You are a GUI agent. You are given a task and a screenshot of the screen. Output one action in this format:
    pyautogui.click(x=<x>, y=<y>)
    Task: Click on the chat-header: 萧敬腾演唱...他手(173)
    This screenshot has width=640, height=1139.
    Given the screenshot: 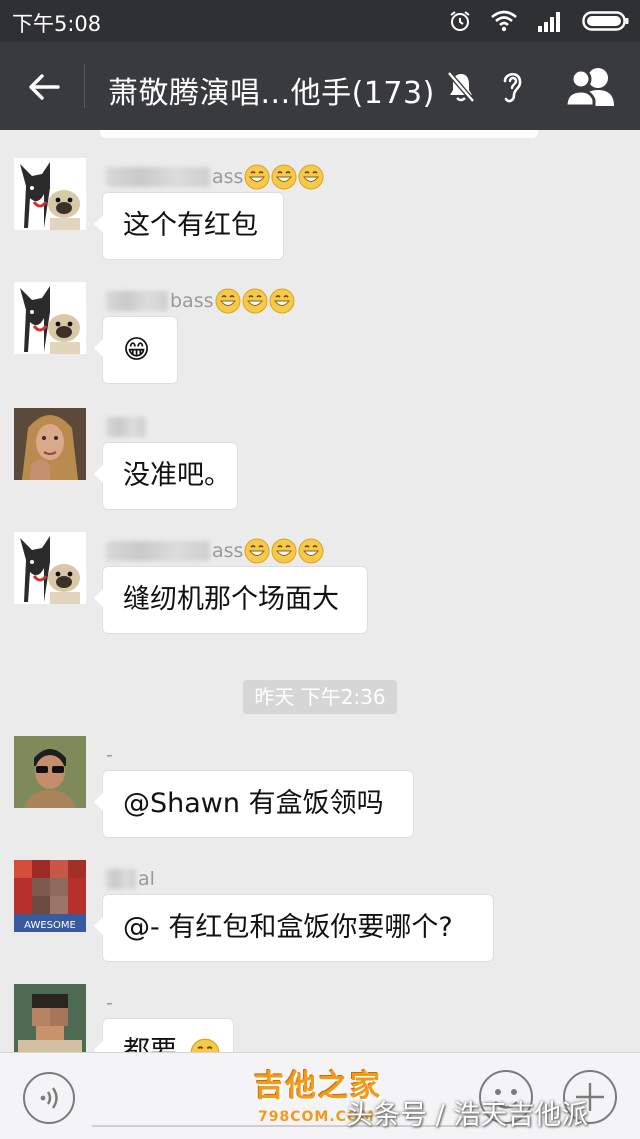 What is the action you would take?
    pyautogui.click(x=320, y=86)
    